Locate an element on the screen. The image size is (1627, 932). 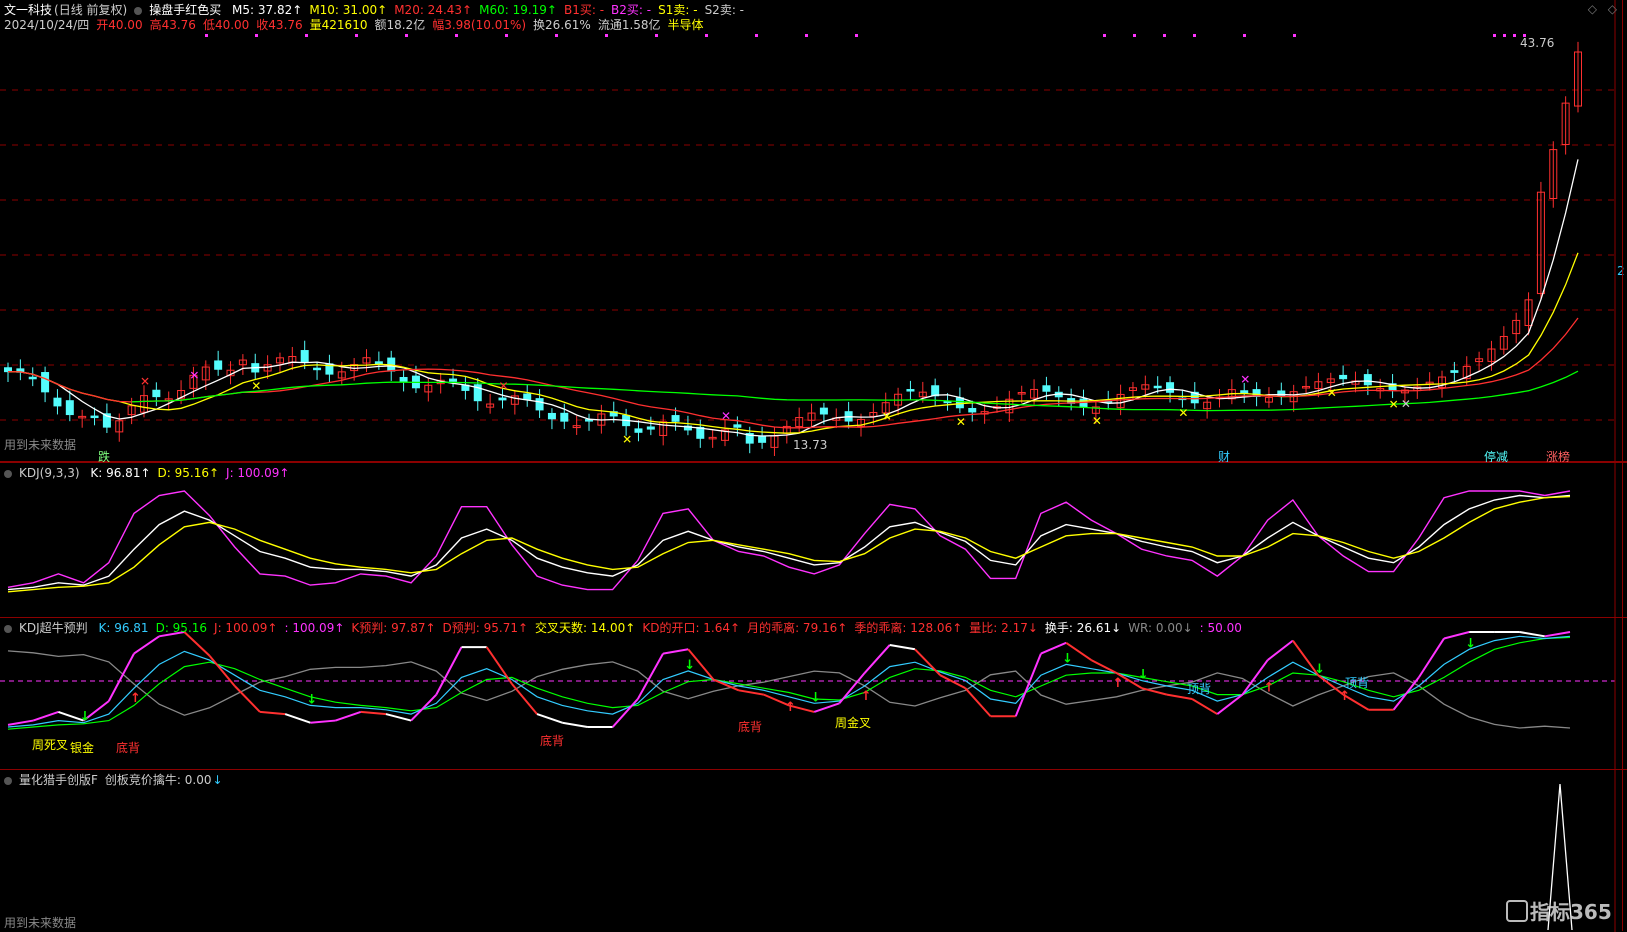
kdj-values: K: 96.81↑ D: 95.16↑ J: 100.09↑ is located at coordinates (193, 473).